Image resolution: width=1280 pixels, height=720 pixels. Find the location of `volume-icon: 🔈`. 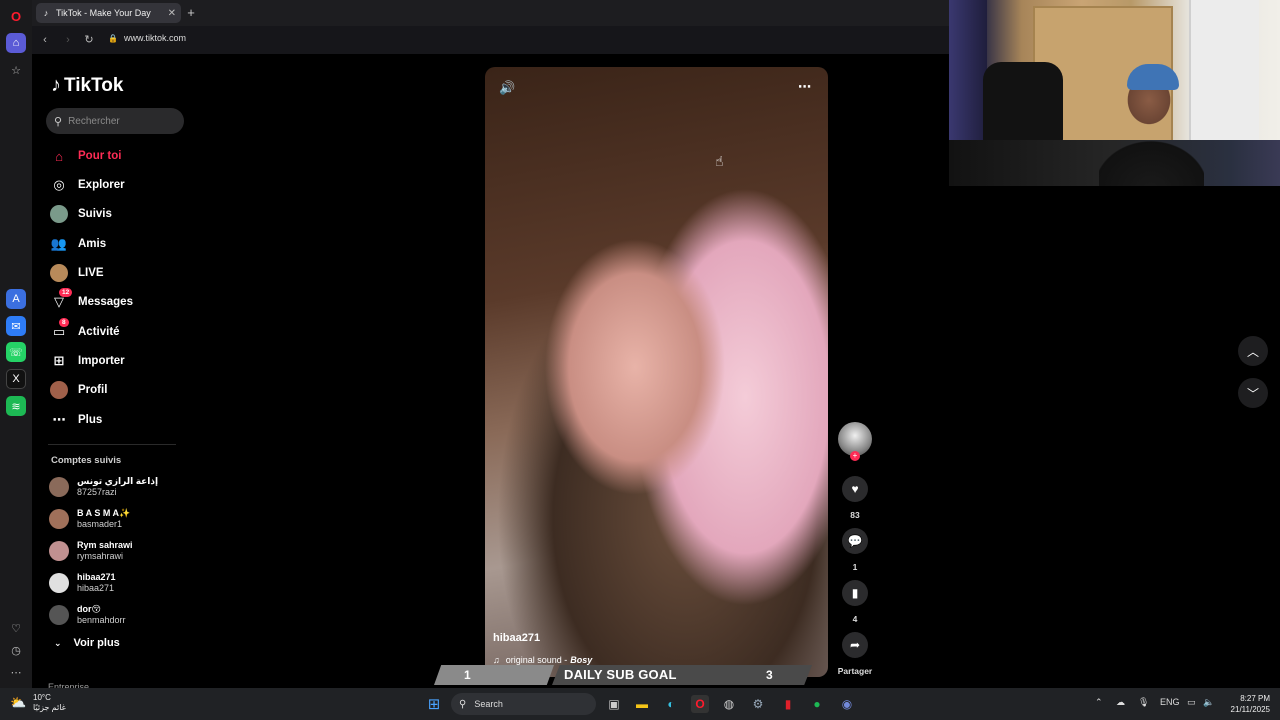

volume-icon: 🔈 is located at coordinates (1208, 702).